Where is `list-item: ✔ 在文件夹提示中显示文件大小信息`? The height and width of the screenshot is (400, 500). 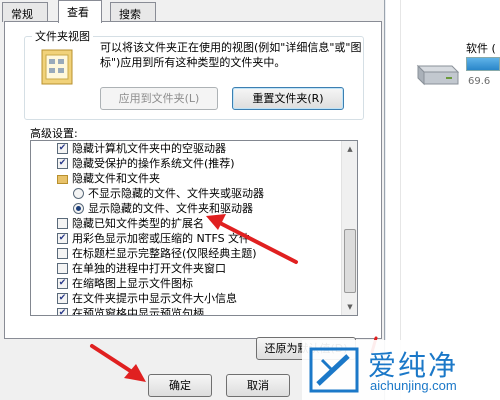
list-item: ✔ 在文件夹提示中显示文件大小信息 is located at coordinates (147, 298).